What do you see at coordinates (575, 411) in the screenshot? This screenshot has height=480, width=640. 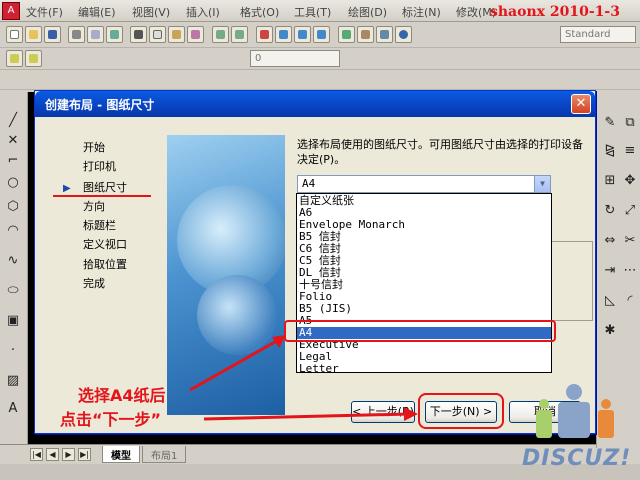 I see `watermark-figures-icon` at bounding box center [575, 411].